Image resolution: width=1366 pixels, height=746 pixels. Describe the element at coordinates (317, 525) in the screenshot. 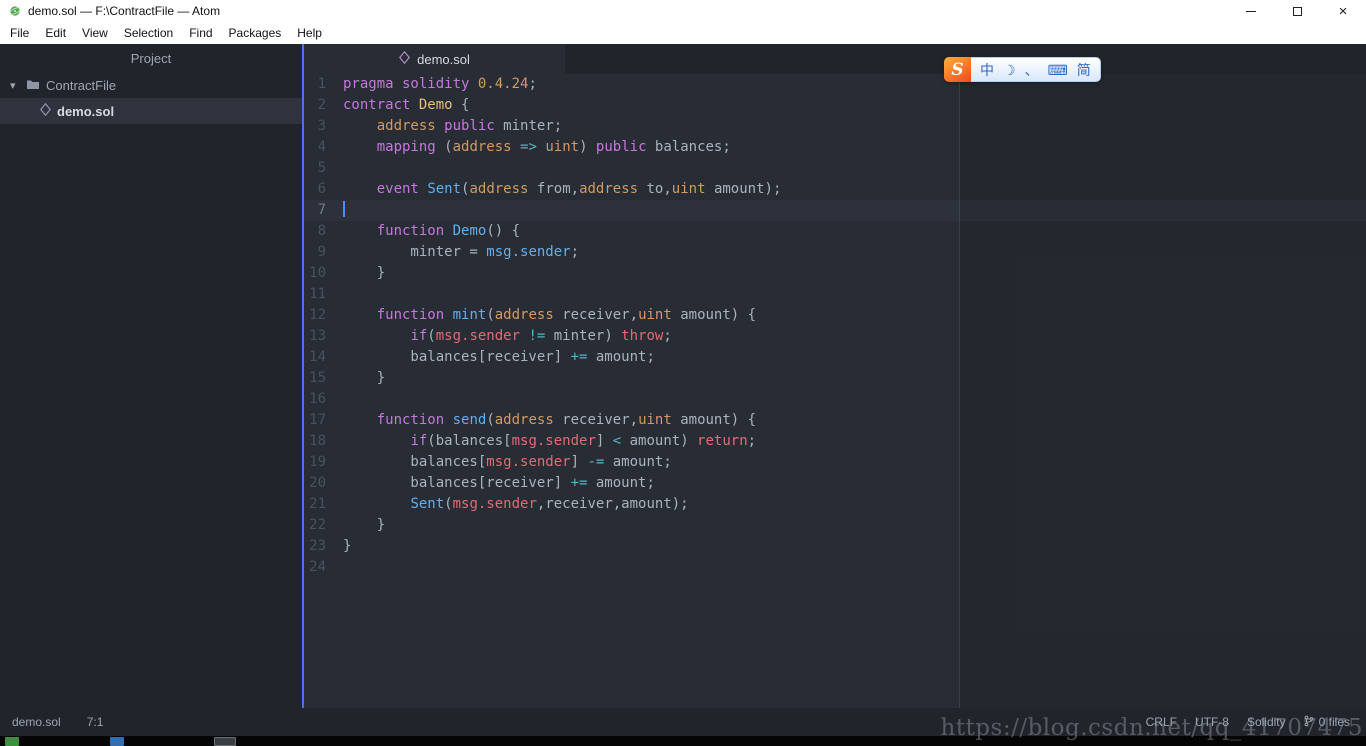

I see `line-number: 22` at that location.